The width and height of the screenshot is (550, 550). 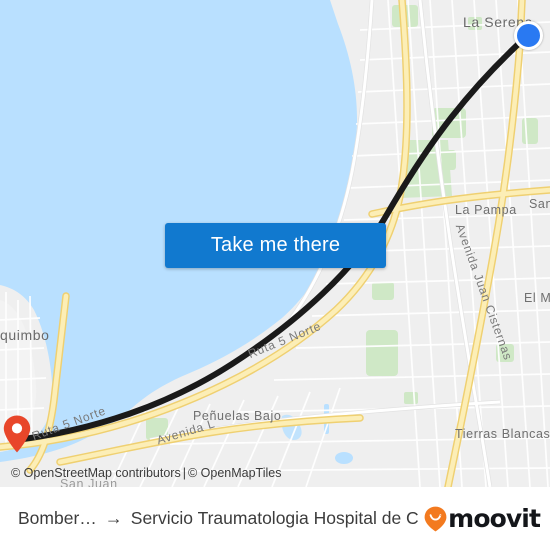 I want to click on origin-pin-glyph, so click(x=17, y=434).